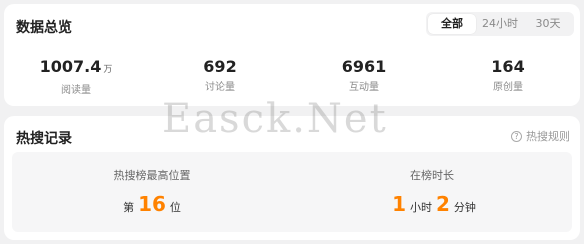 The width and height of the screenshot is (584, 244). Describe the element at coordinates (464, 207) in the screenshot. I see `duration-minutes-unit: 分钟` at that location.